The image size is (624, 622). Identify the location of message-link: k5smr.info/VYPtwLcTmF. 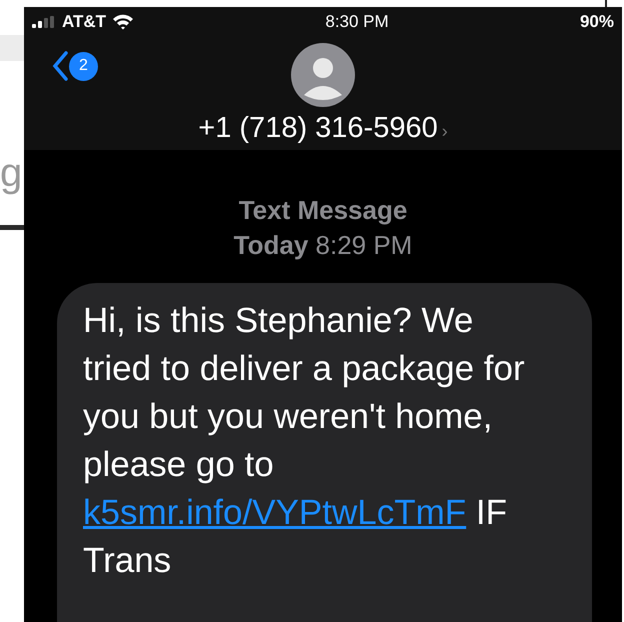
(274, 512).